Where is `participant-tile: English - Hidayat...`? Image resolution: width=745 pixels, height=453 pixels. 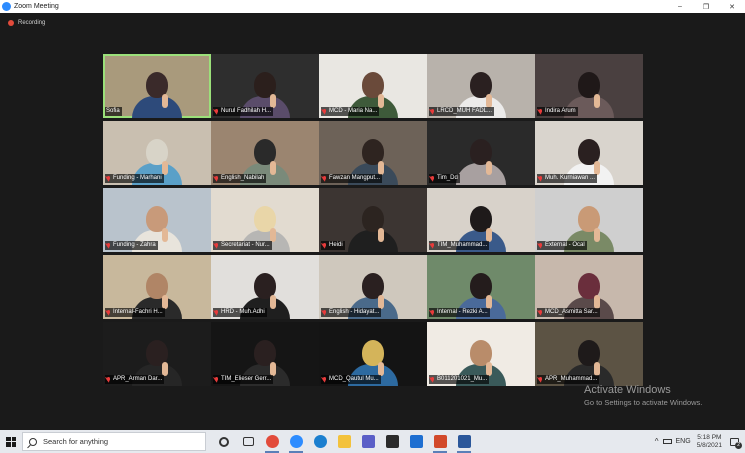 participant-tile: English - Hidayat... is located at coordinates (373, 287).